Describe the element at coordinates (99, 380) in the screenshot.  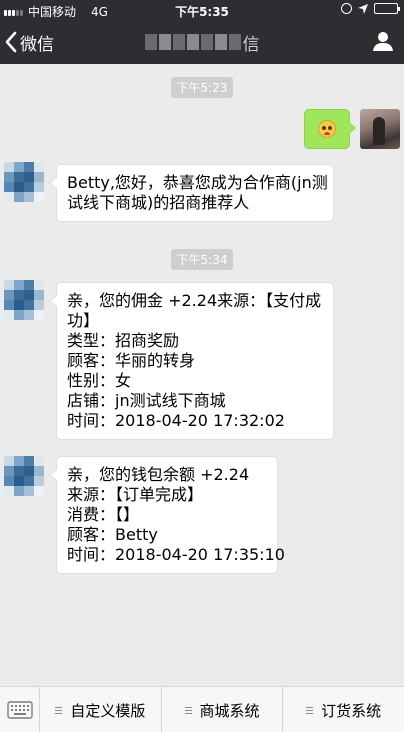
I see `message-text-line: 性别：女` at that location.